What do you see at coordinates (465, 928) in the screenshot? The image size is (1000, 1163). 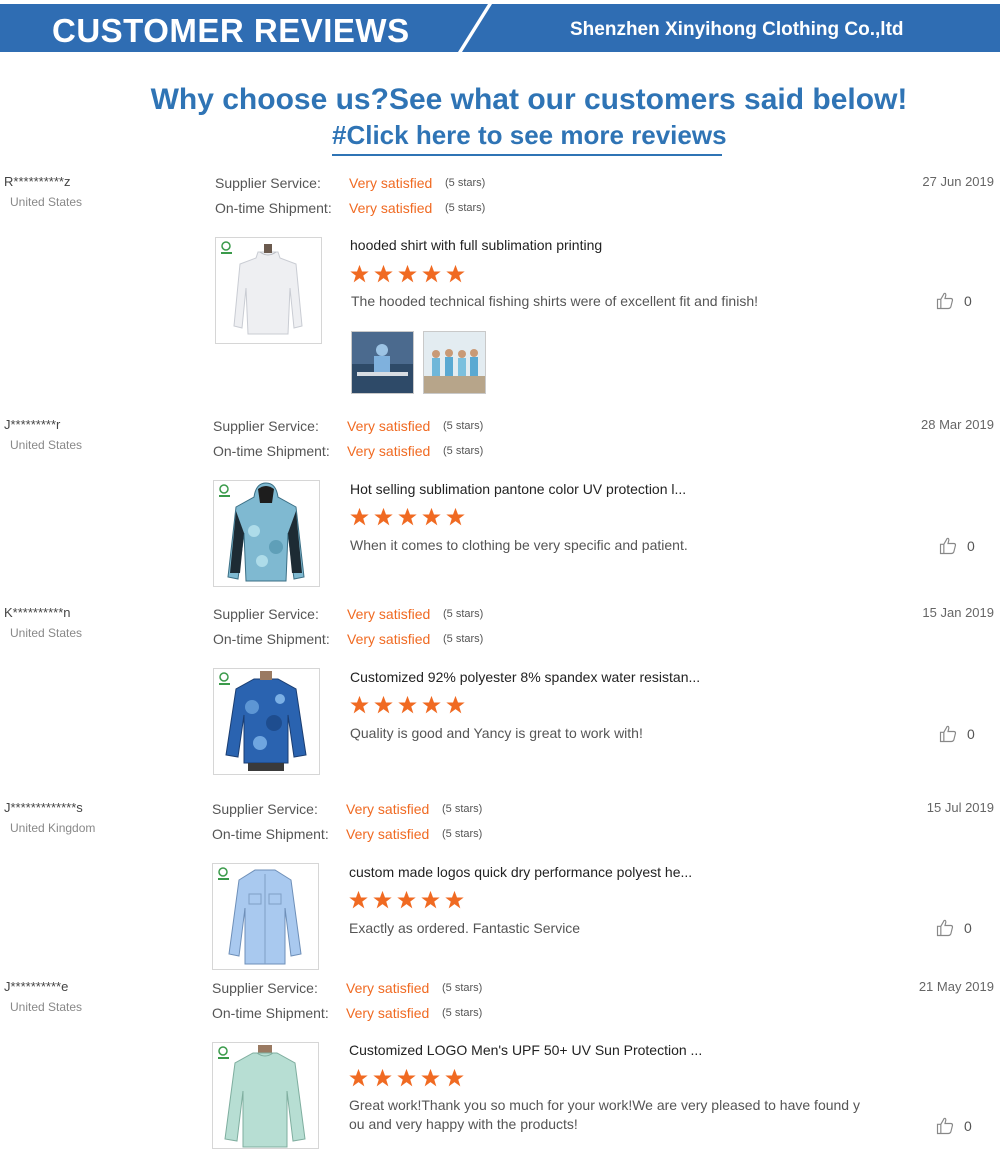 I see `review-comment: Exactly as ordered. Fantastic Service` at bounding box center [465, 928].